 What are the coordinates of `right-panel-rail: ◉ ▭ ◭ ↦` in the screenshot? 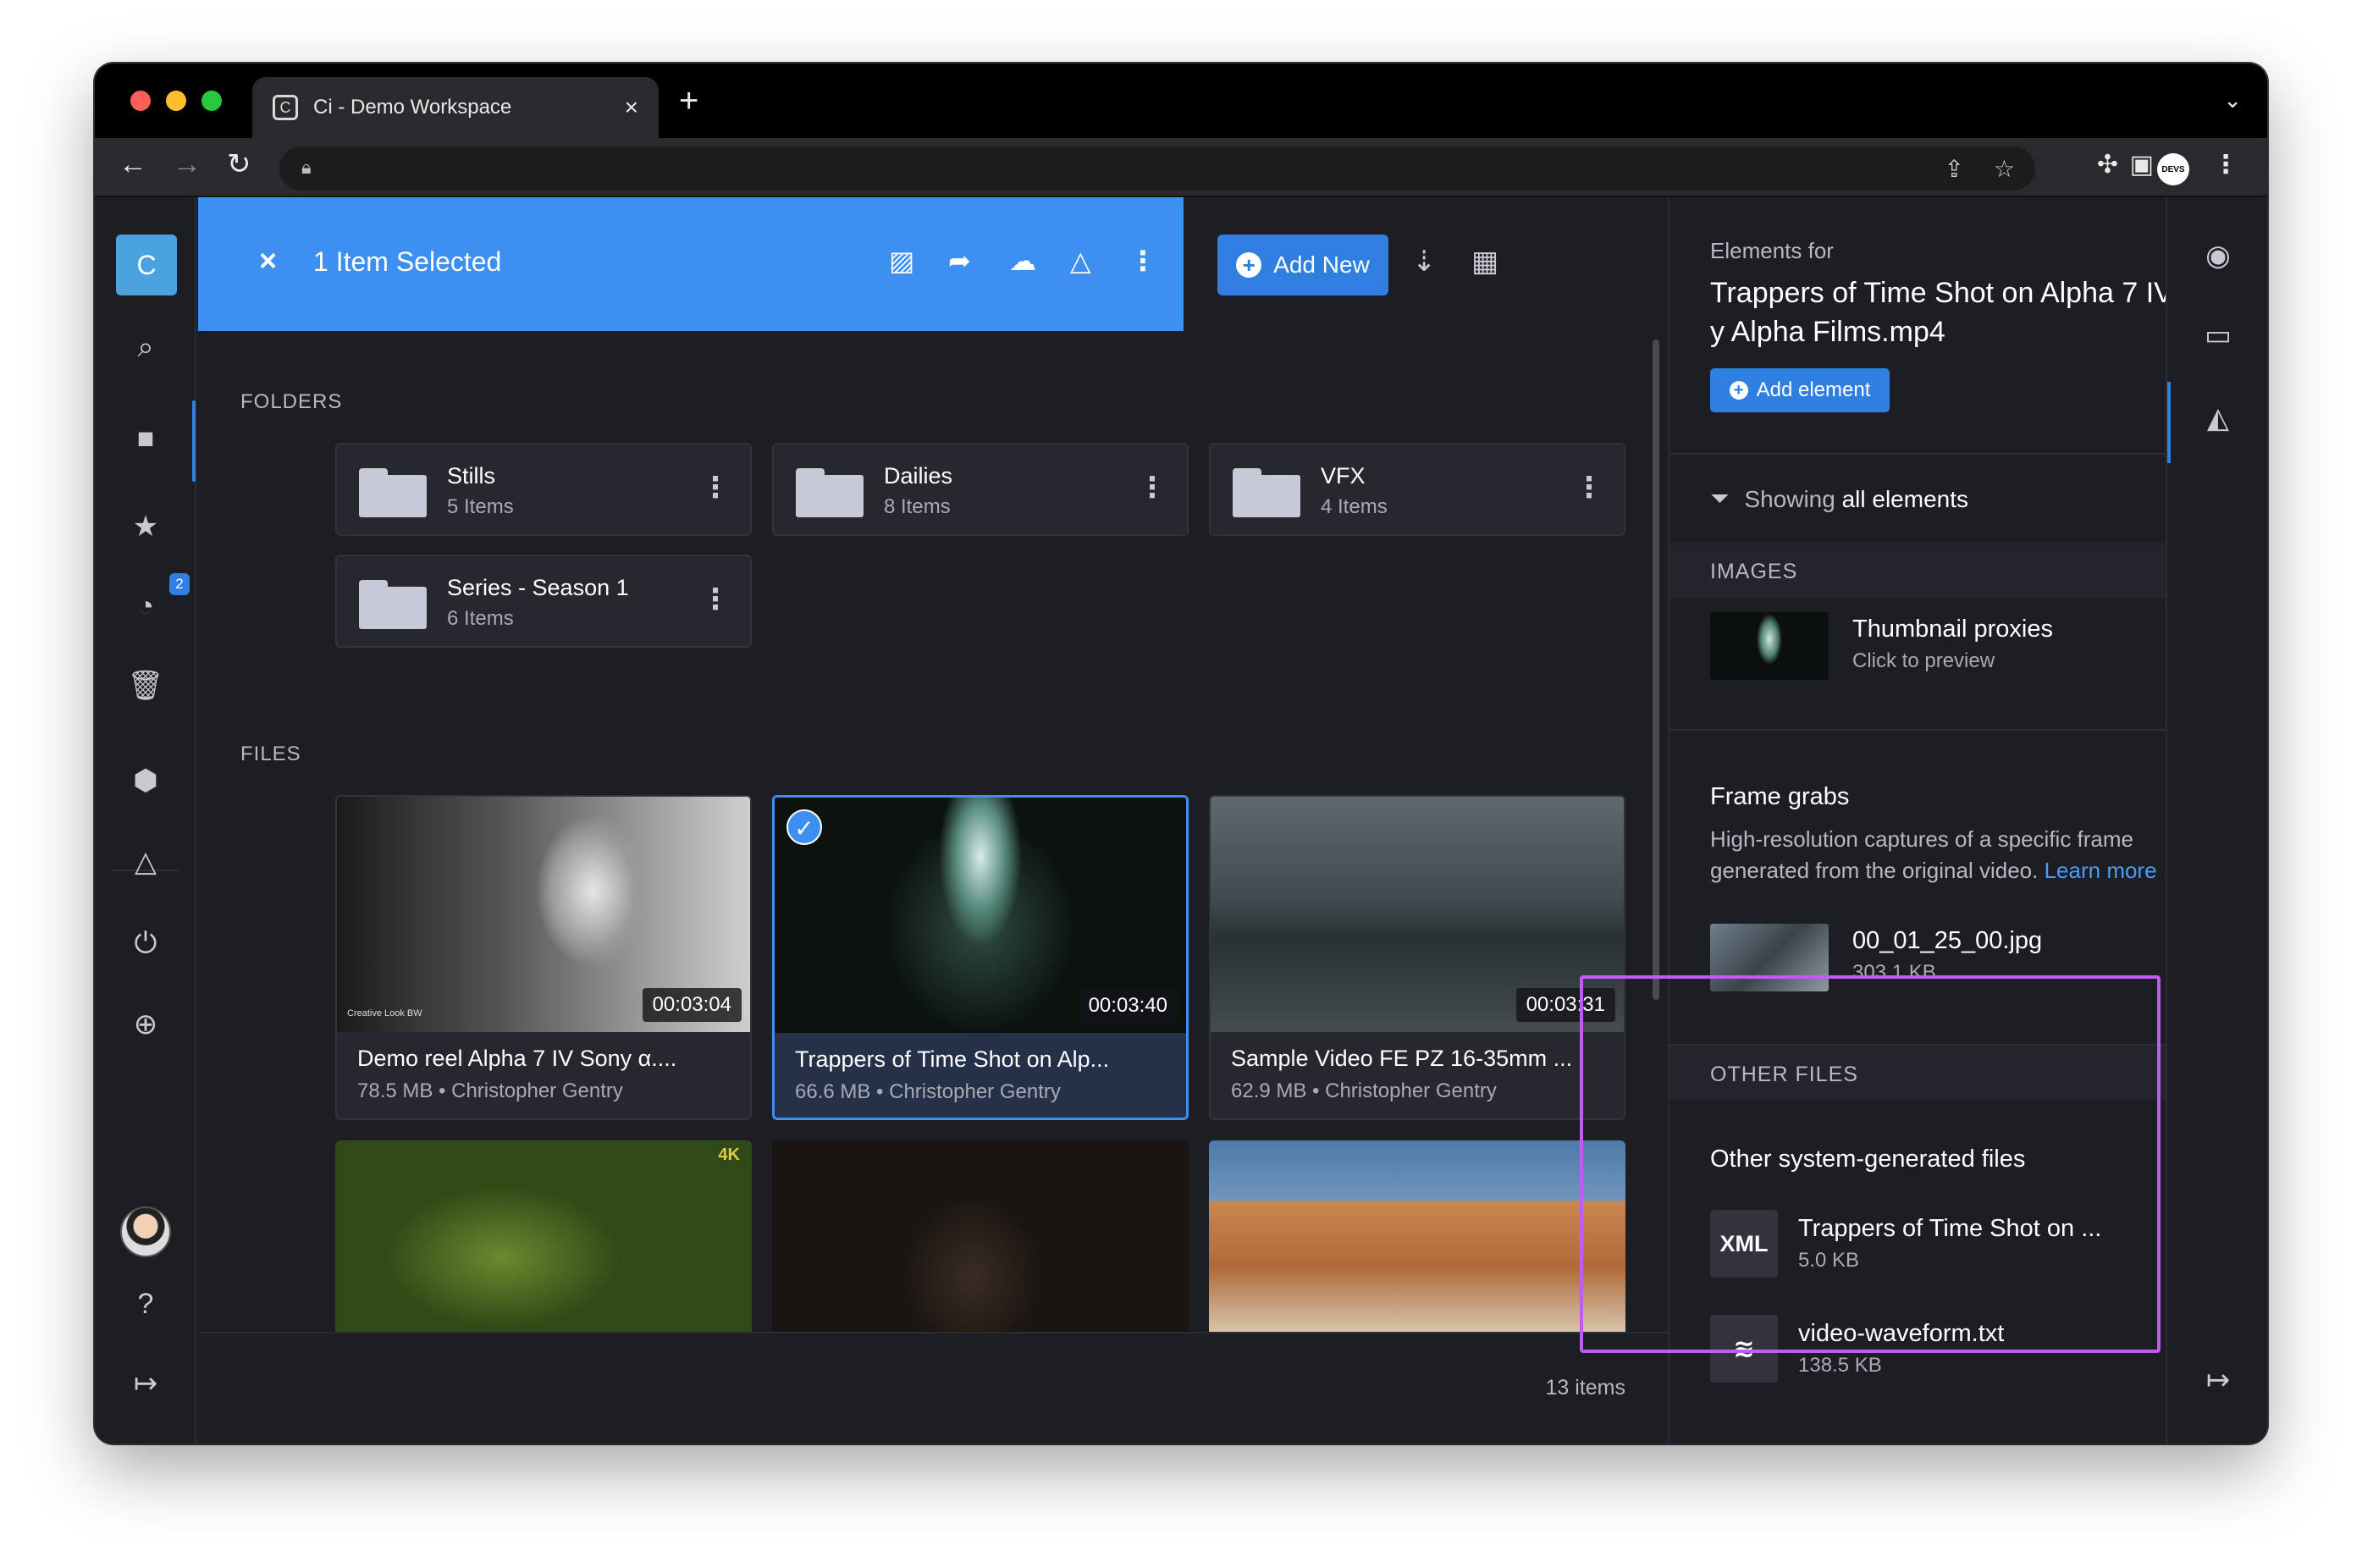 It's located at (2216, 820).